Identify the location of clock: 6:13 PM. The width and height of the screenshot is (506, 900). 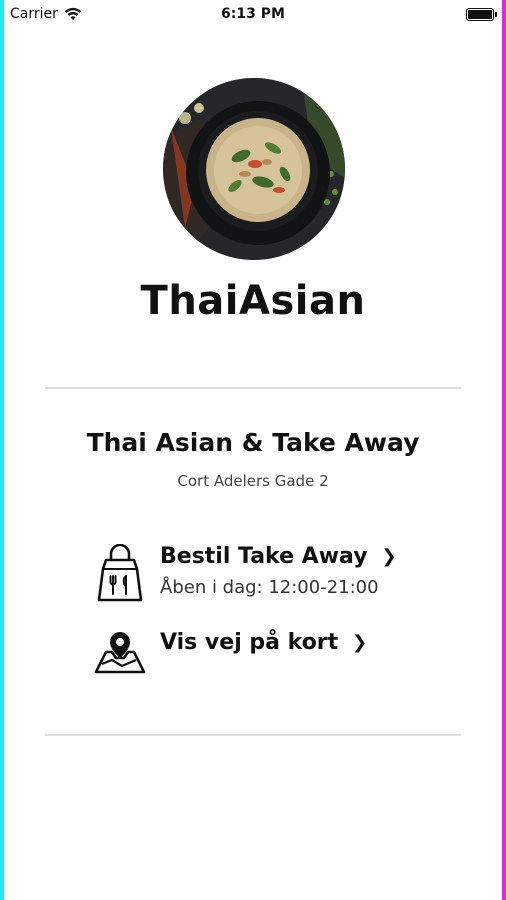
(253, 14).